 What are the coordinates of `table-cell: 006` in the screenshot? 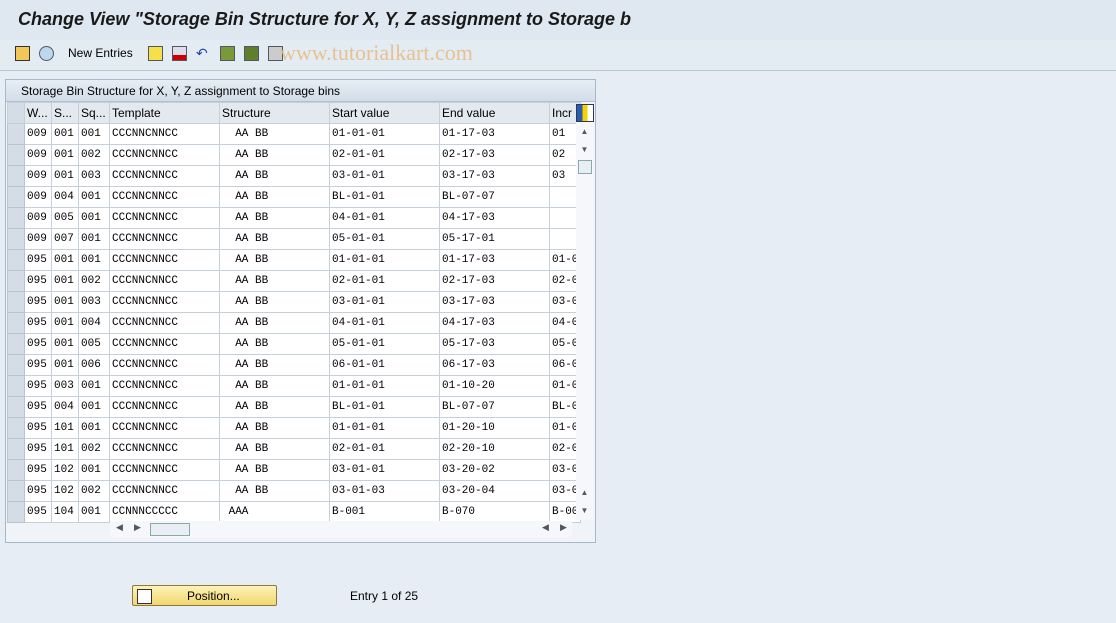 It's located at (94, 365).